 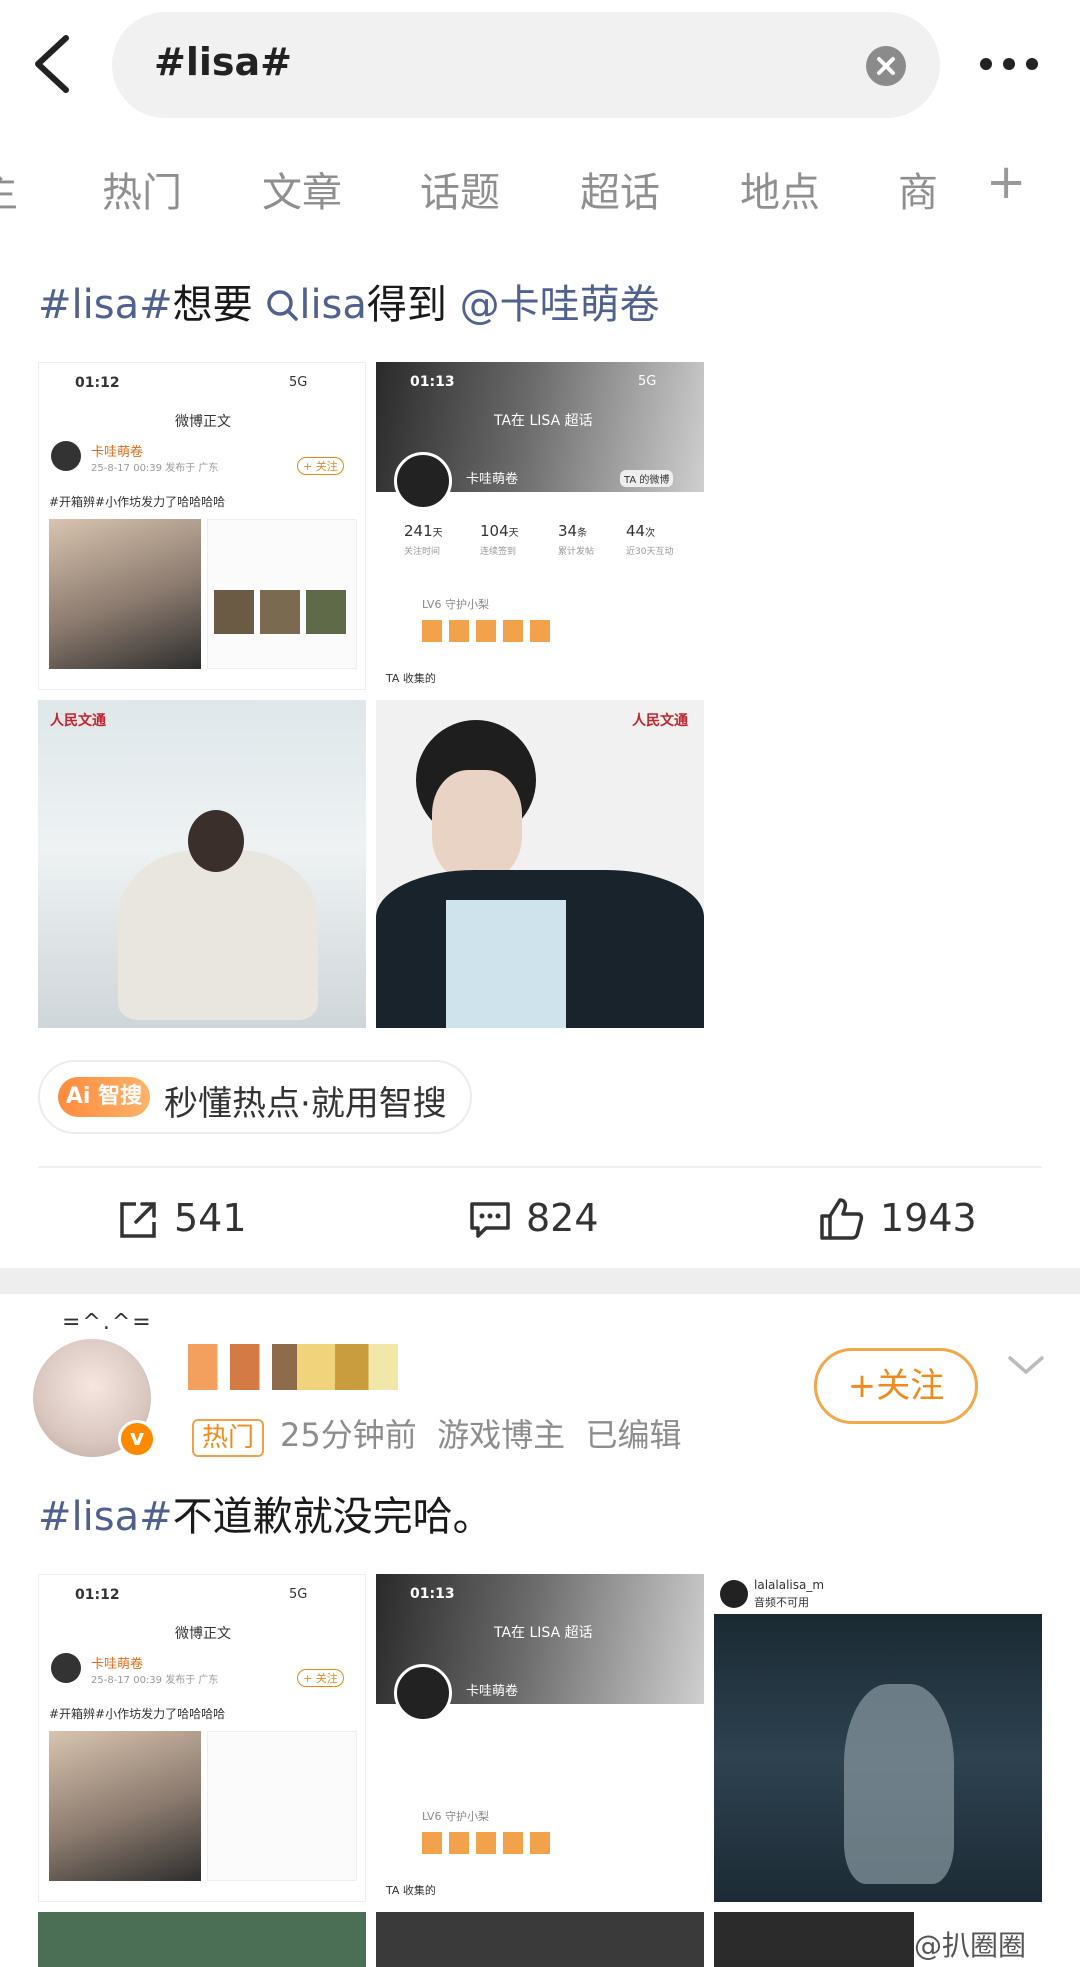 I want to click on shot-a-date: 25-8-17 00:39 发布于 广东, so click(x=155, y=468).